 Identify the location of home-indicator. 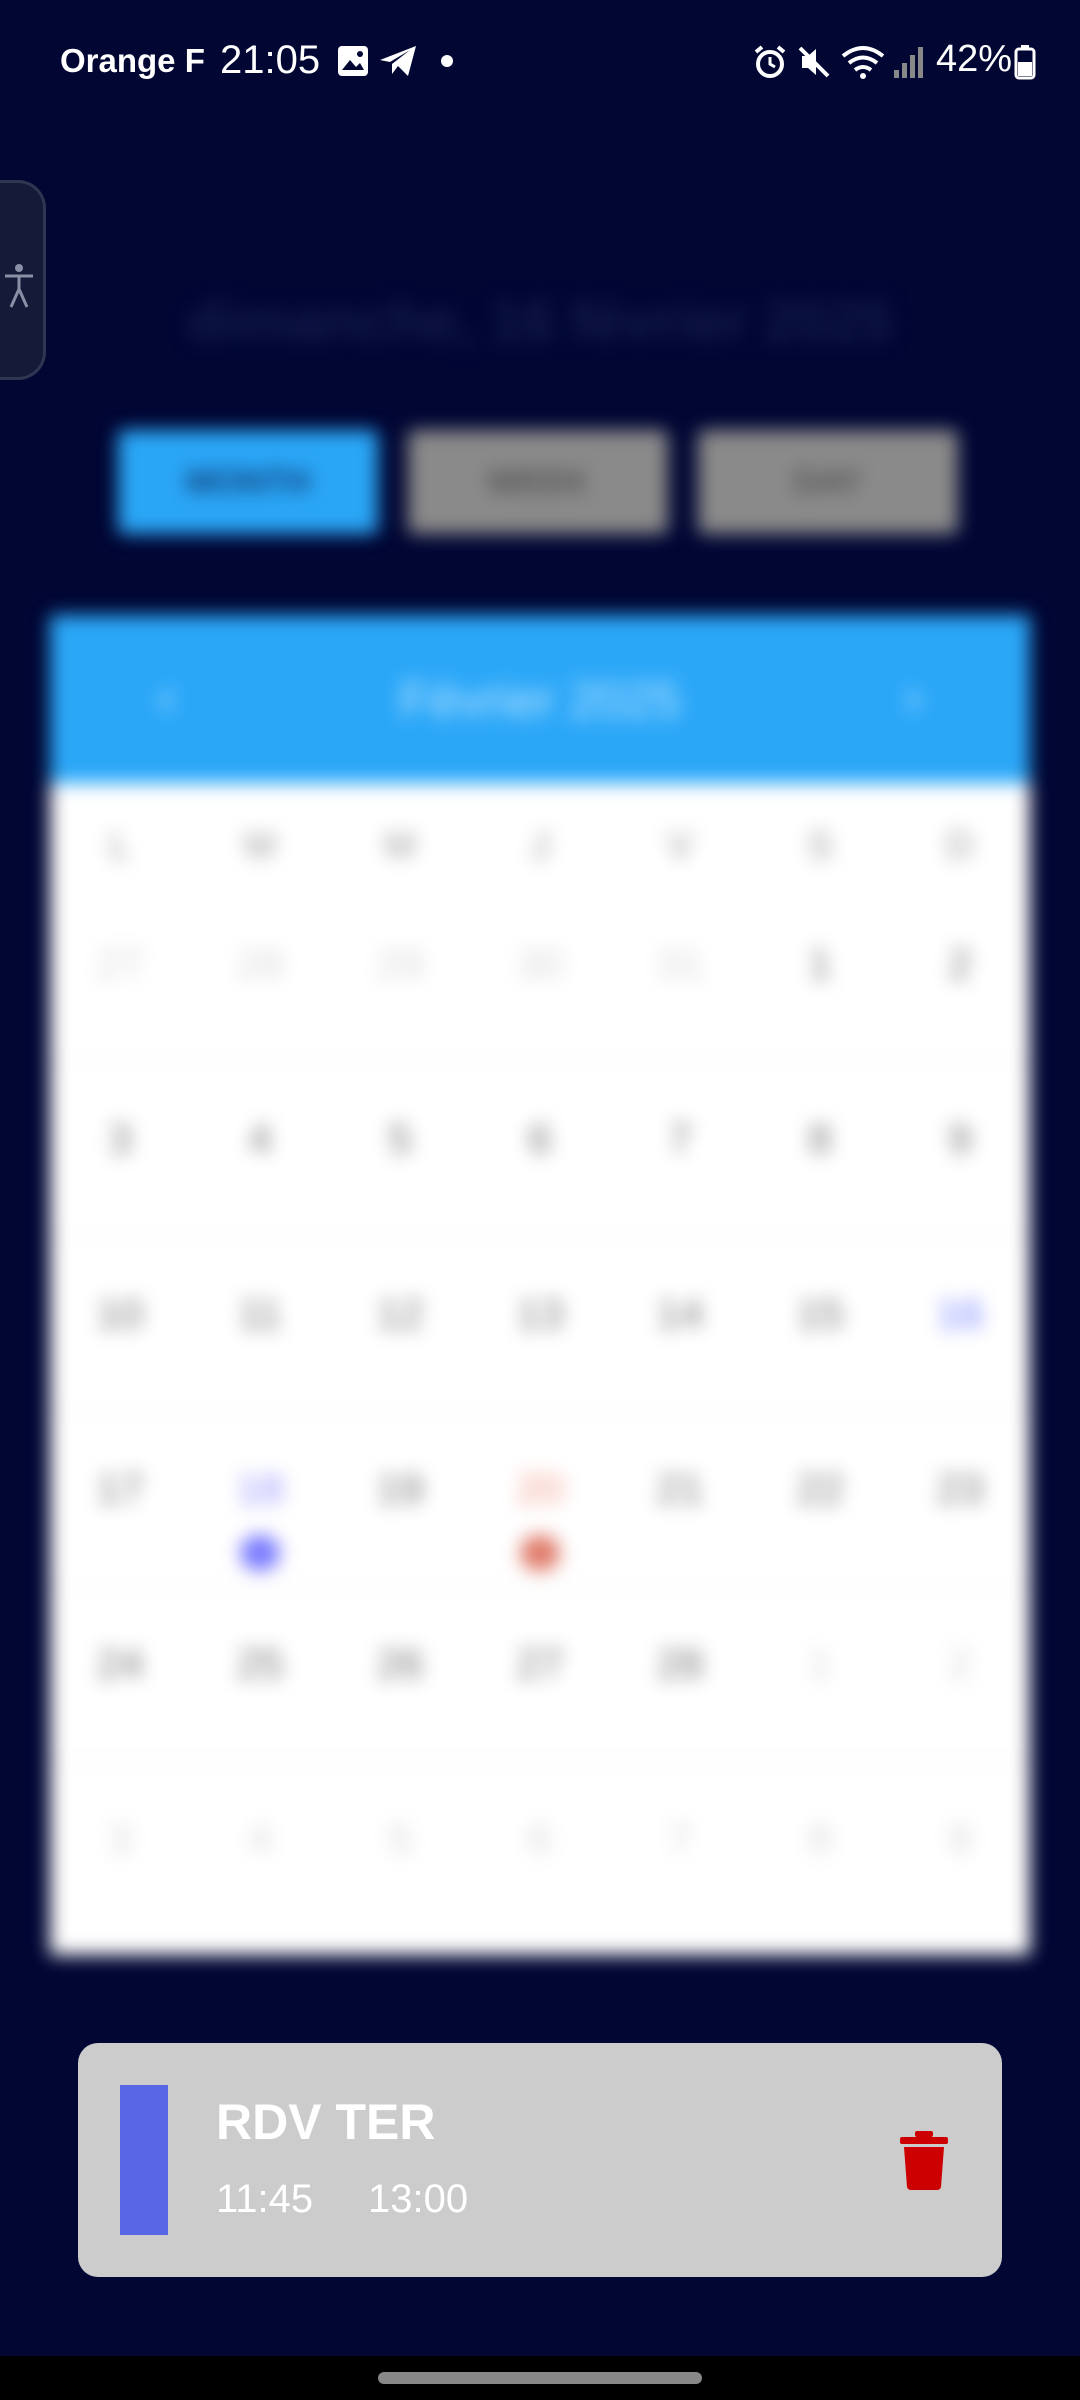
(540, 2378).